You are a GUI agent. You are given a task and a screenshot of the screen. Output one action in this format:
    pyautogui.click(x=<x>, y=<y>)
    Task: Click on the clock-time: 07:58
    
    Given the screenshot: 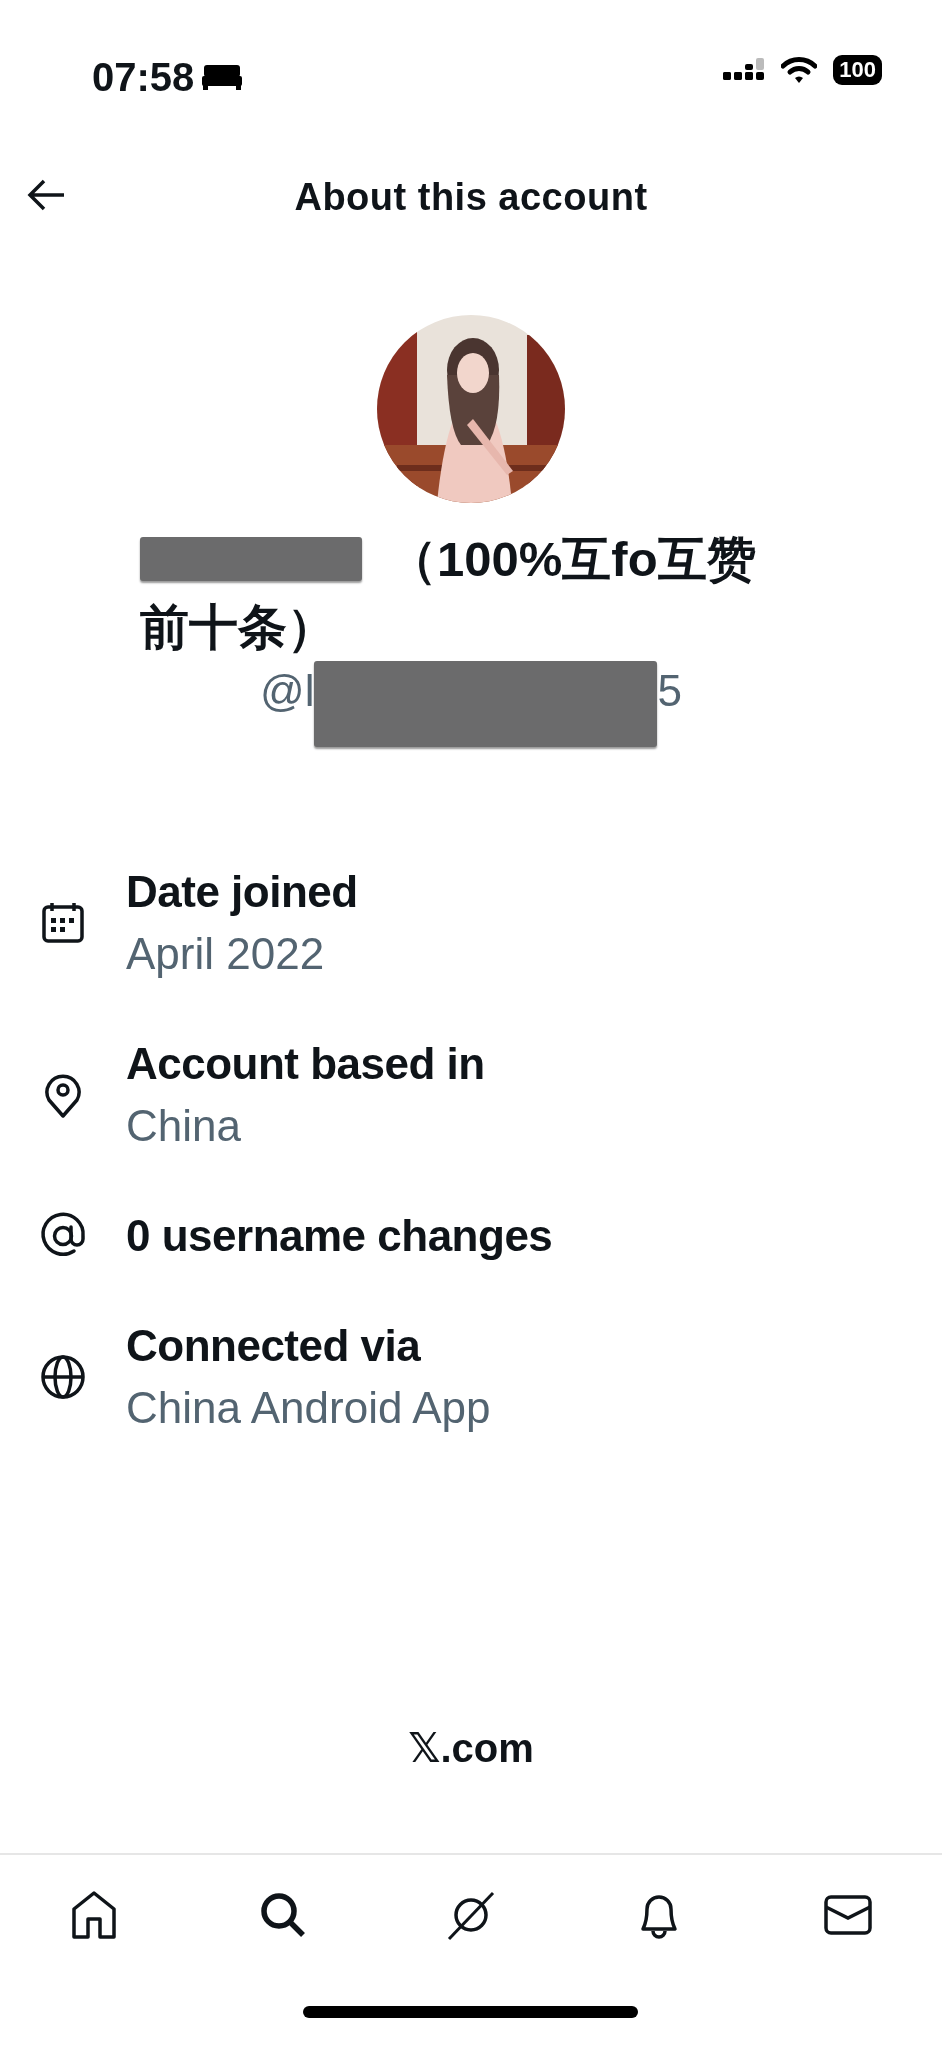 What is the action you would take?
    pyautogui.click(x=143, y=77)
    